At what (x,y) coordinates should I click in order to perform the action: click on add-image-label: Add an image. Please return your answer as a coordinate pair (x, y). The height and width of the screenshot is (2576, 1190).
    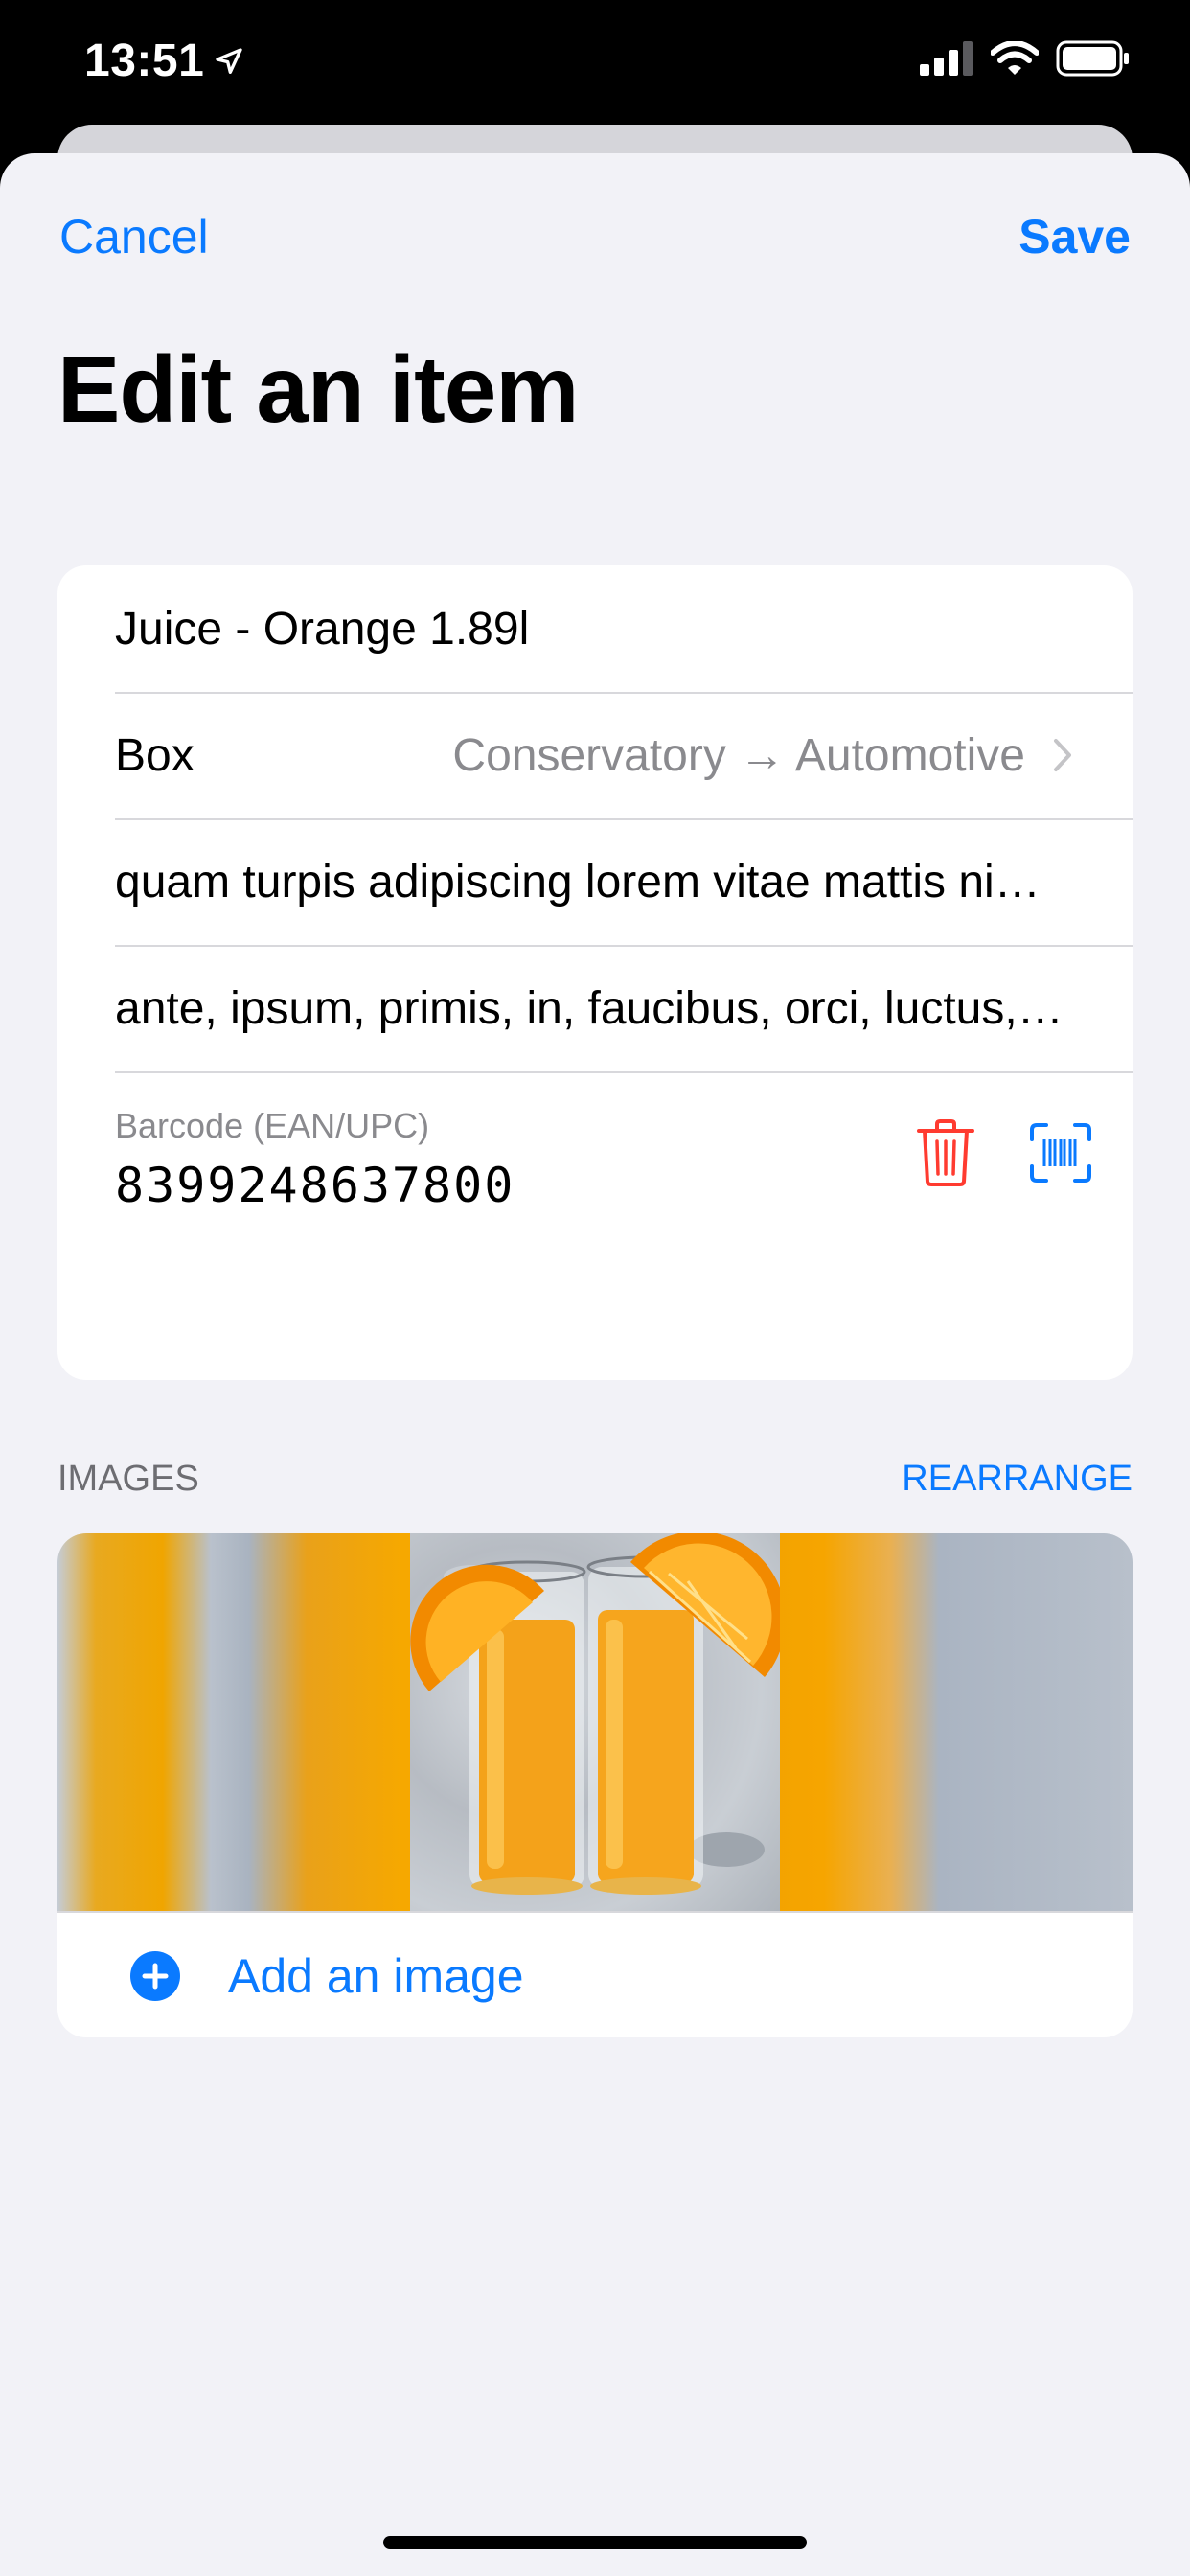
    Looking at the image, I should click on (376, 1976).